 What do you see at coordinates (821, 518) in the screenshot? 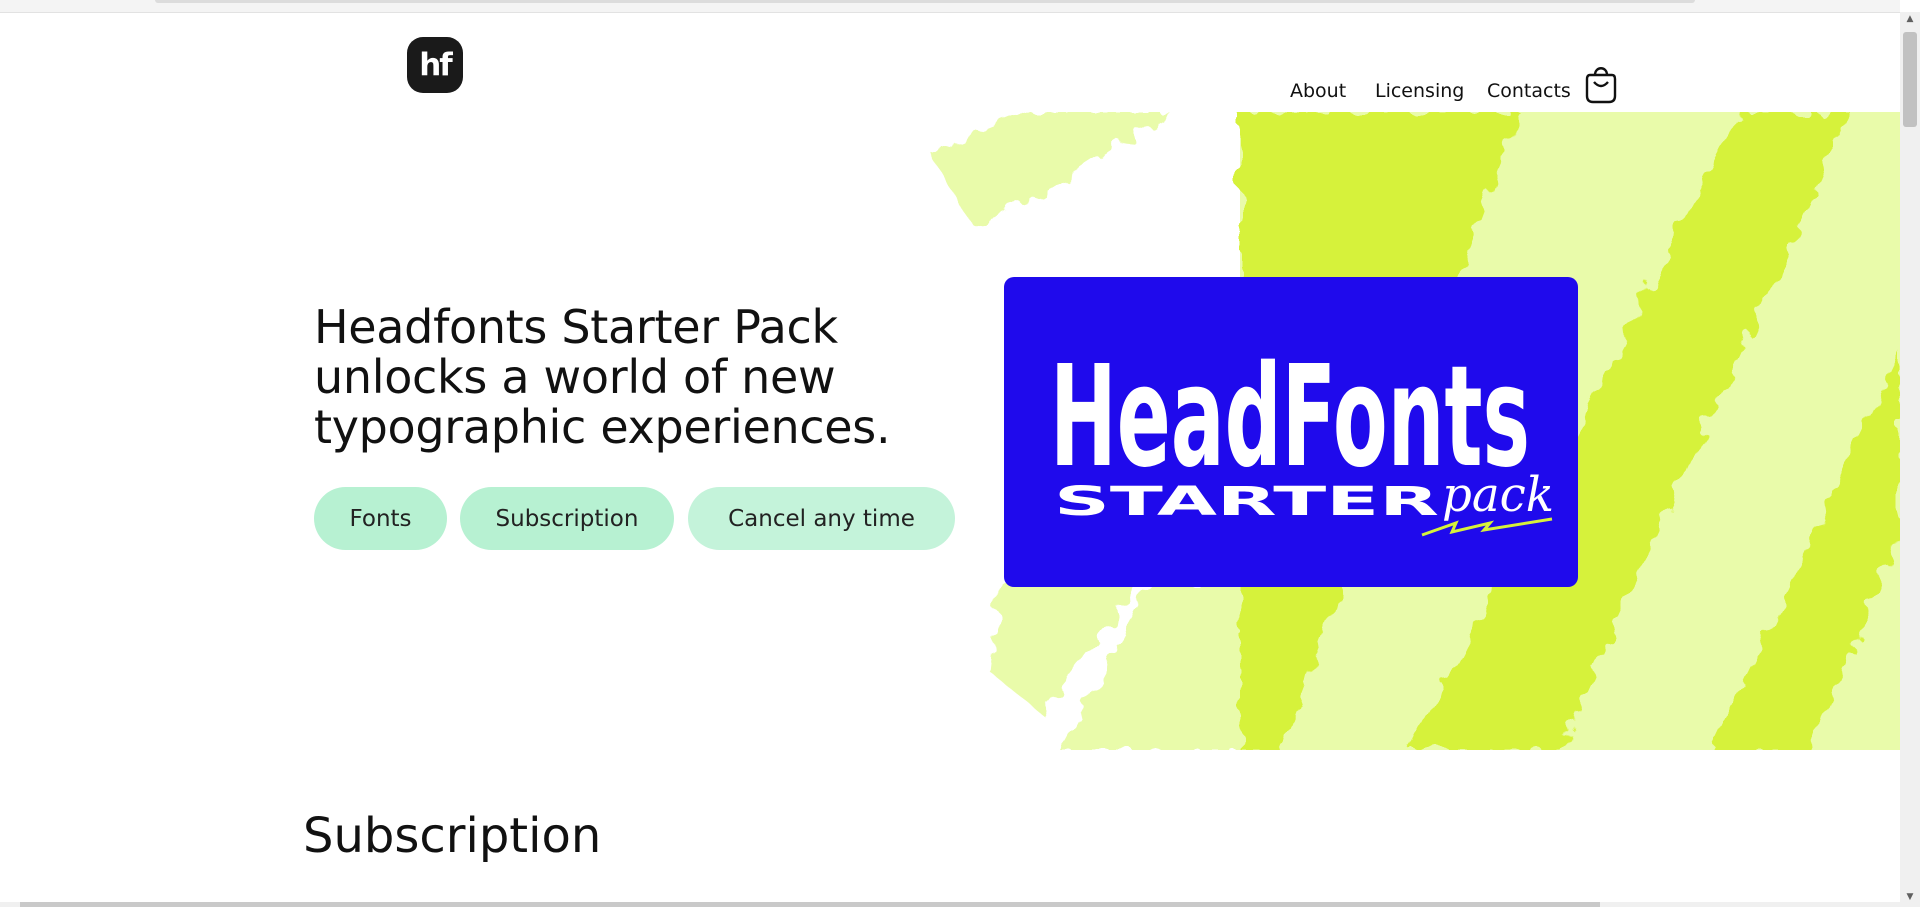
I see `chip-cancel-any-time: Cancel any time` at bounding box center [821, 518].